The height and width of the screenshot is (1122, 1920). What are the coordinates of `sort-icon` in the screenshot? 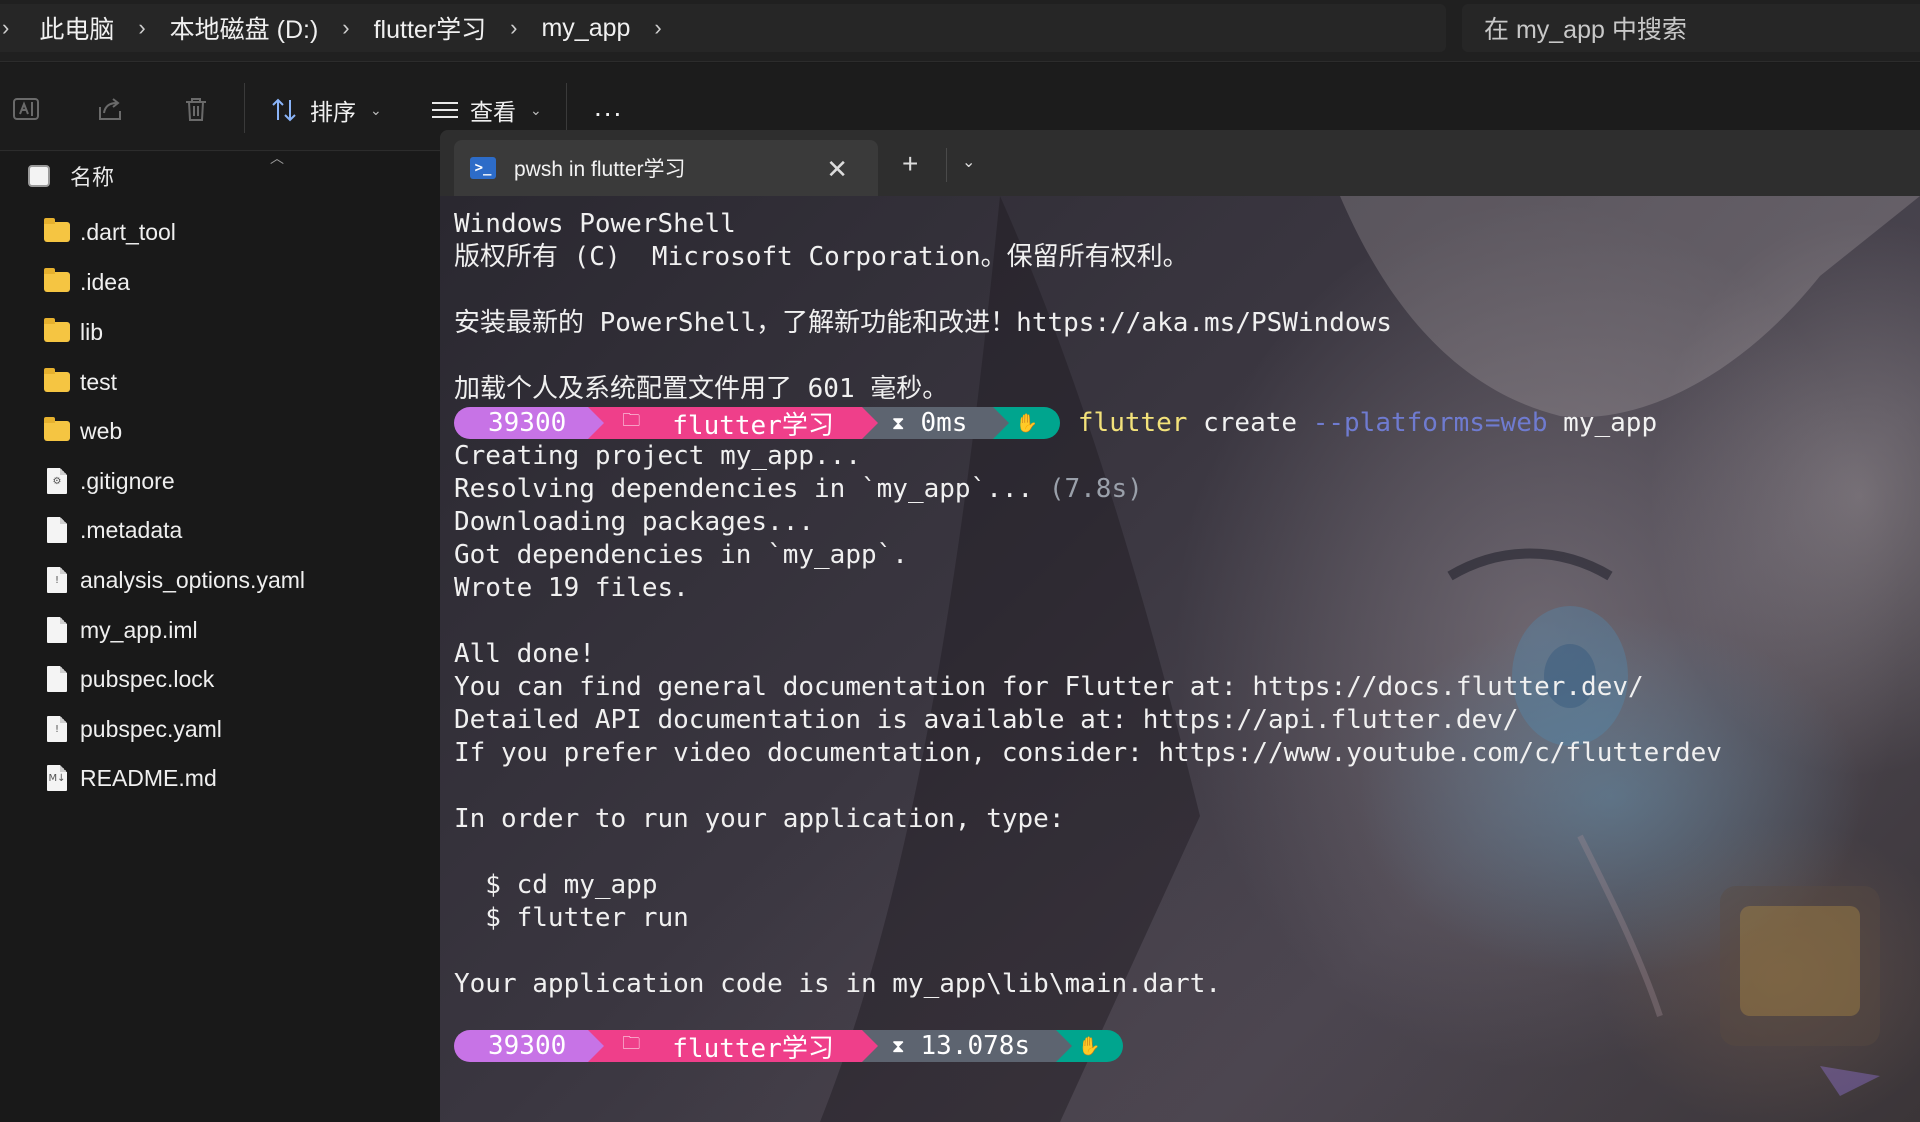 It's located at (284, 110).